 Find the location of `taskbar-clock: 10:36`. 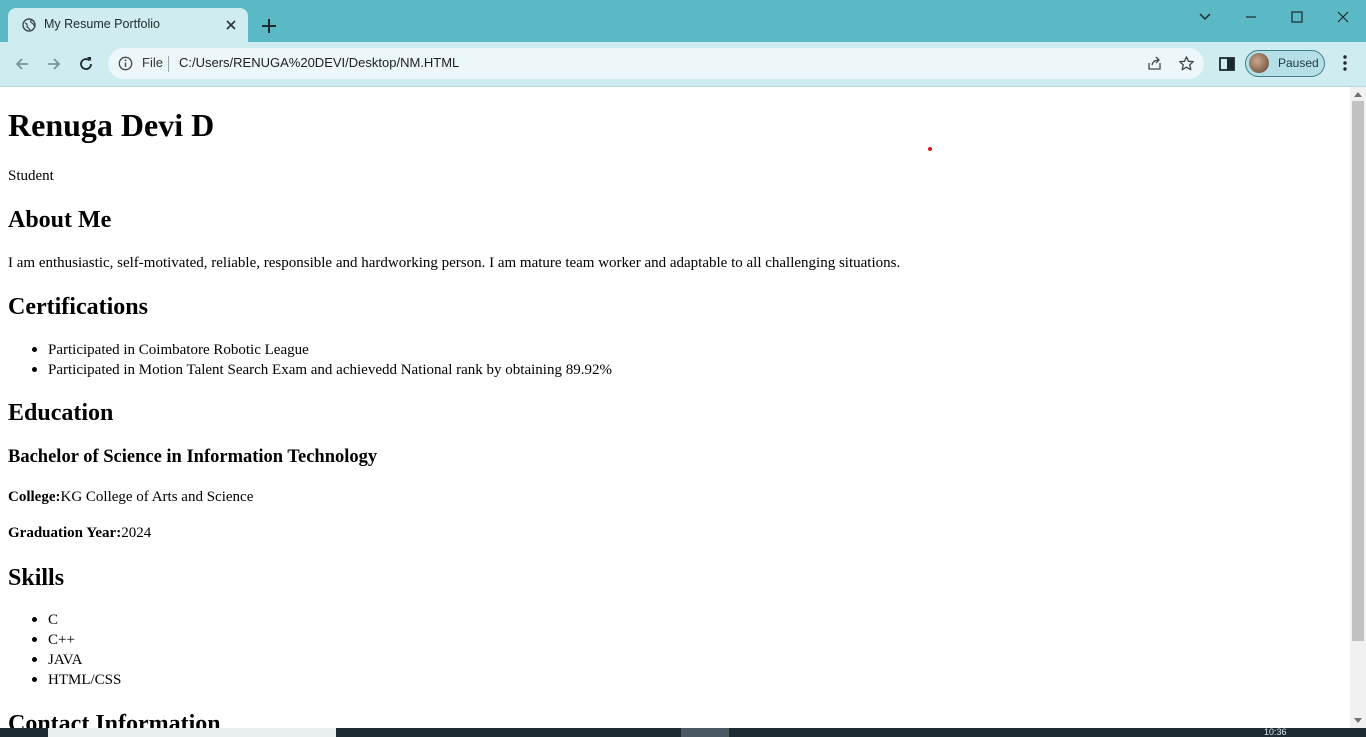

taskbar-clock: 10:36 is located at coordinates (1275, 732).